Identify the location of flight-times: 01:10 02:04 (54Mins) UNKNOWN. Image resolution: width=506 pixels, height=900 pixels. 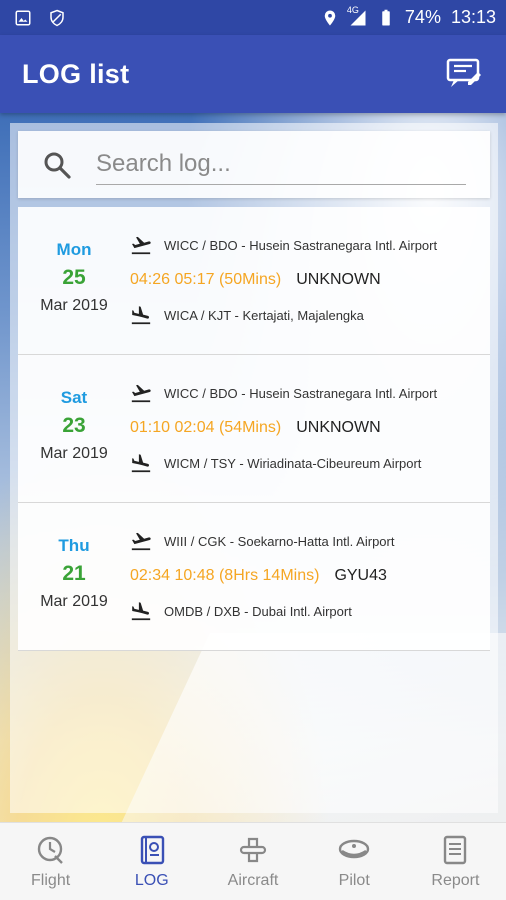
(255, 428).